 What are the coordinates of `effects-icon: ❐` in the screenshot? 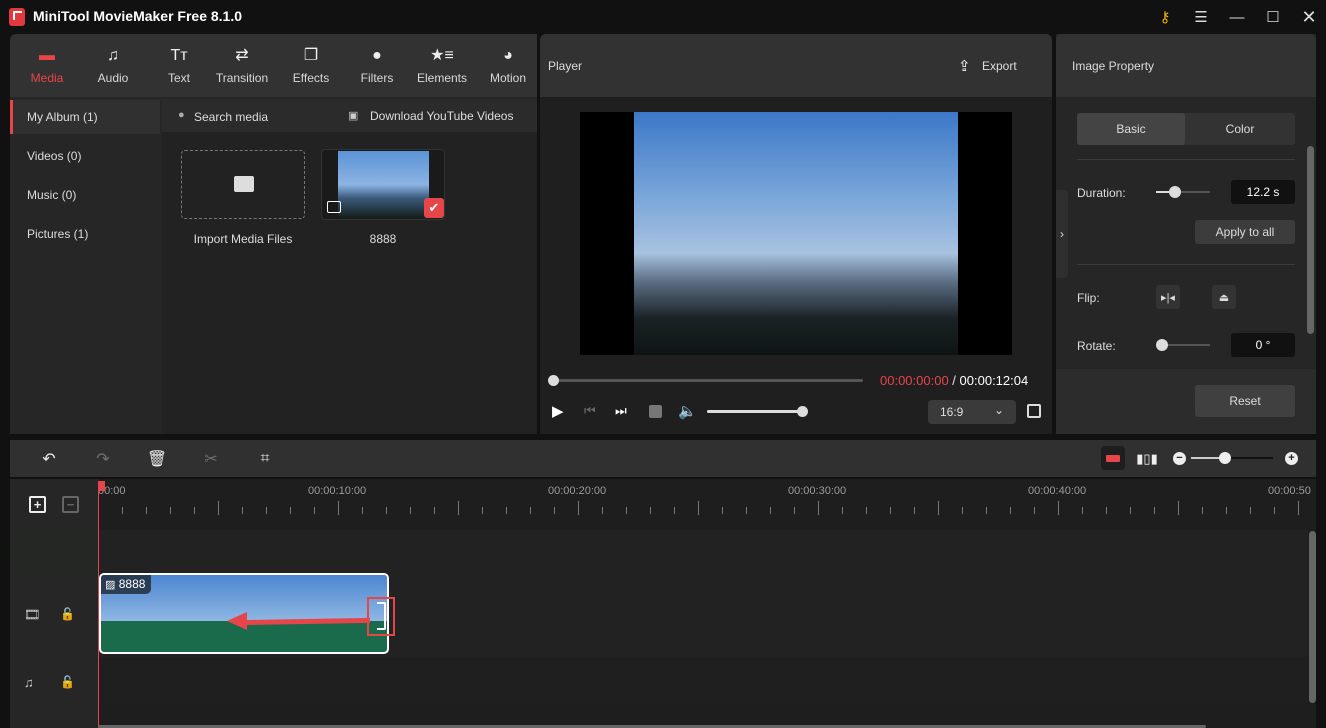 It's located at (311, 55).